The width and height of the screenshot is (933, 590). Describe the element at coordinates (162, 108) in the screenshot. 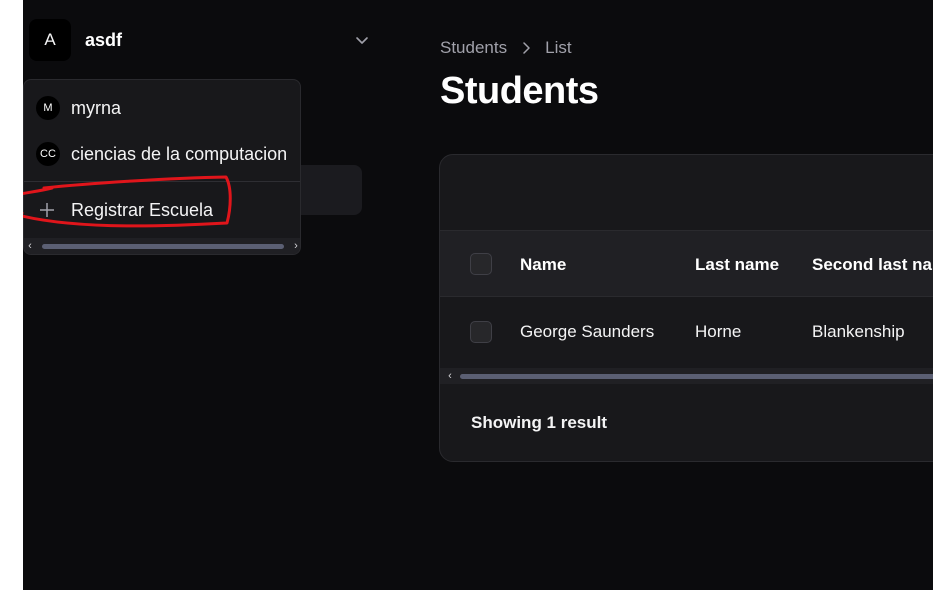

I see `tenant-option-myrna: M myrna` at that location.